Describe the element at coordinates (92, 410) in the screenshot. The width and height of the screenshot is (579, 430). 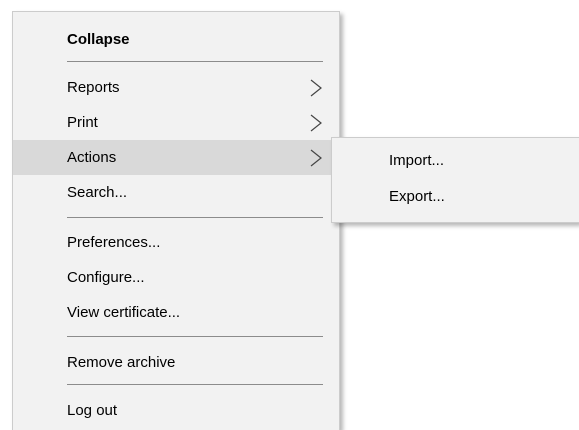
I see `menu-item-label: Log out` at that location.